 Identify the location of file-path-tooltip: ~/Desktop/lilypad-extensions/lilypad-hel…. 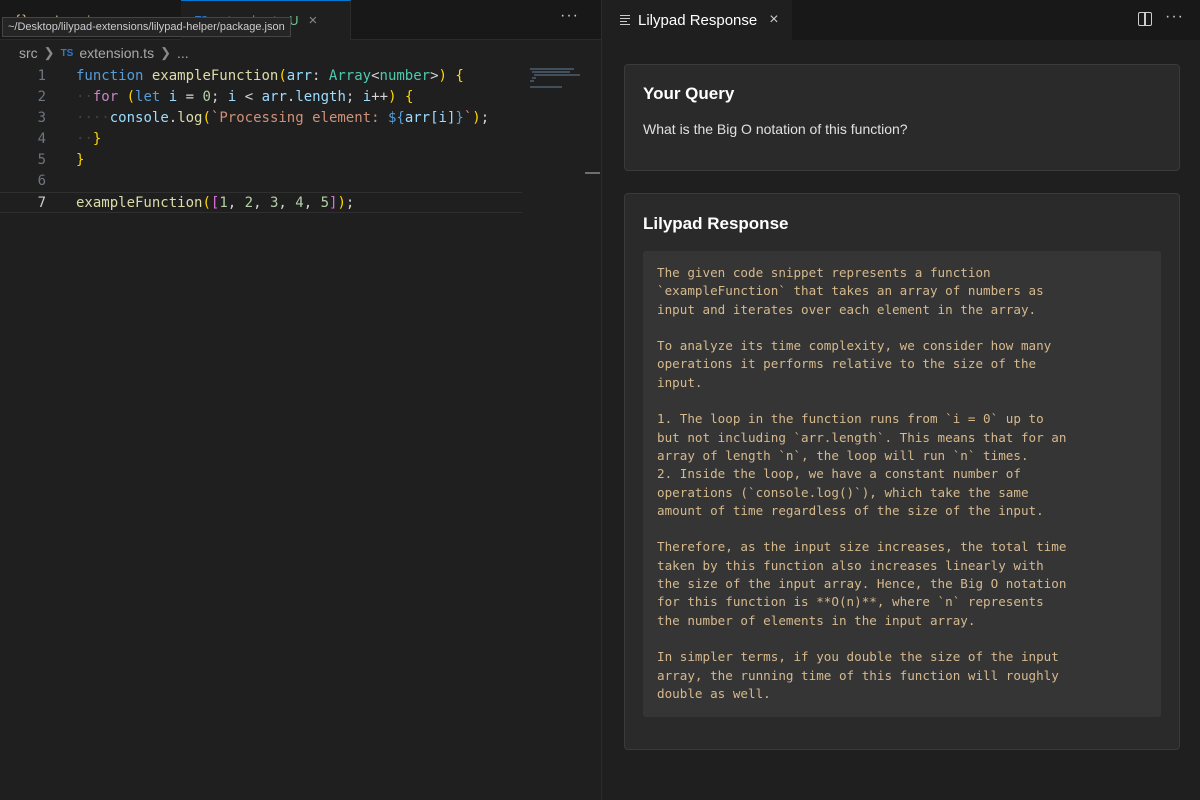
(146, 27).